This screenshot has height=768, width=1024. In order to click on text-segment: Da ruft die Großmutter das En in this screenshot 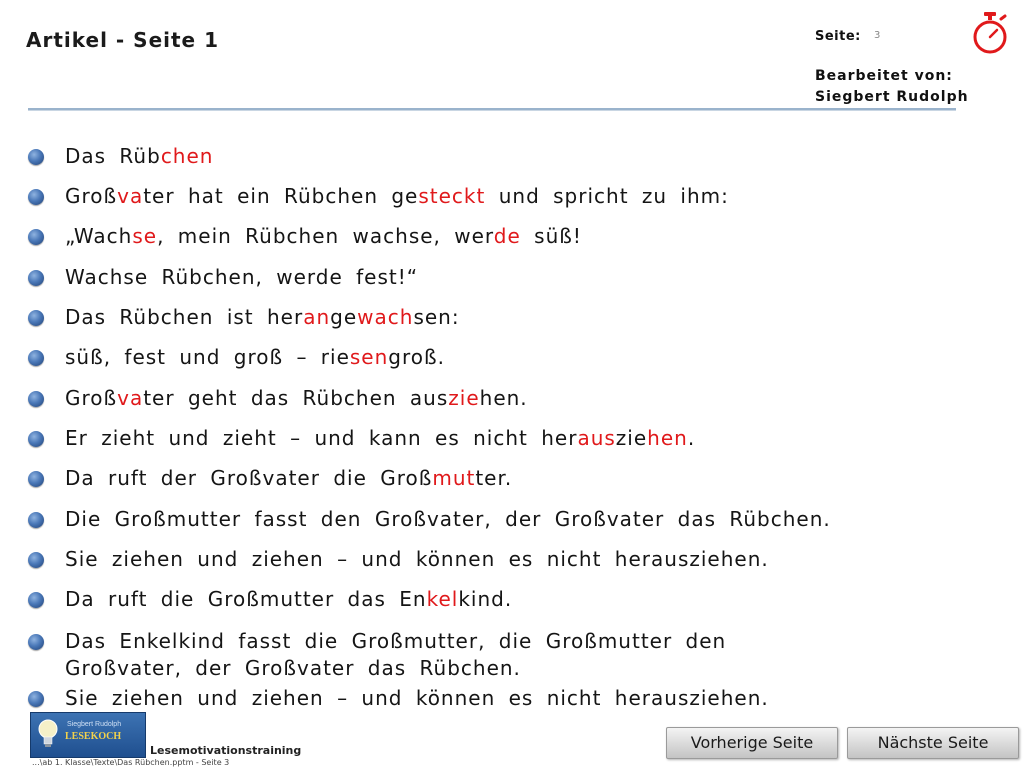, I will do `click(246, 599)`.